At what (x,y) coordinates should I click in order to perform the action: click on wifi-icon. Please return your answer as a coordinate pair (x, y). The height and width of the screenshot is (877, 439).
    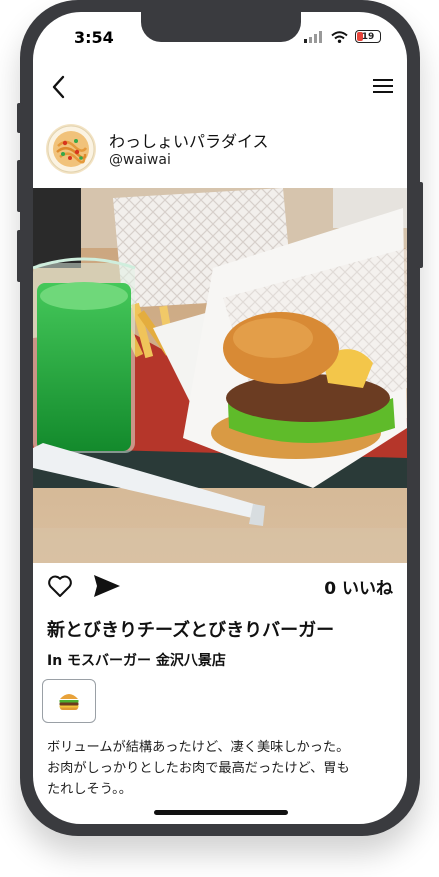
    Looking at the image, I should click on (339, 36).